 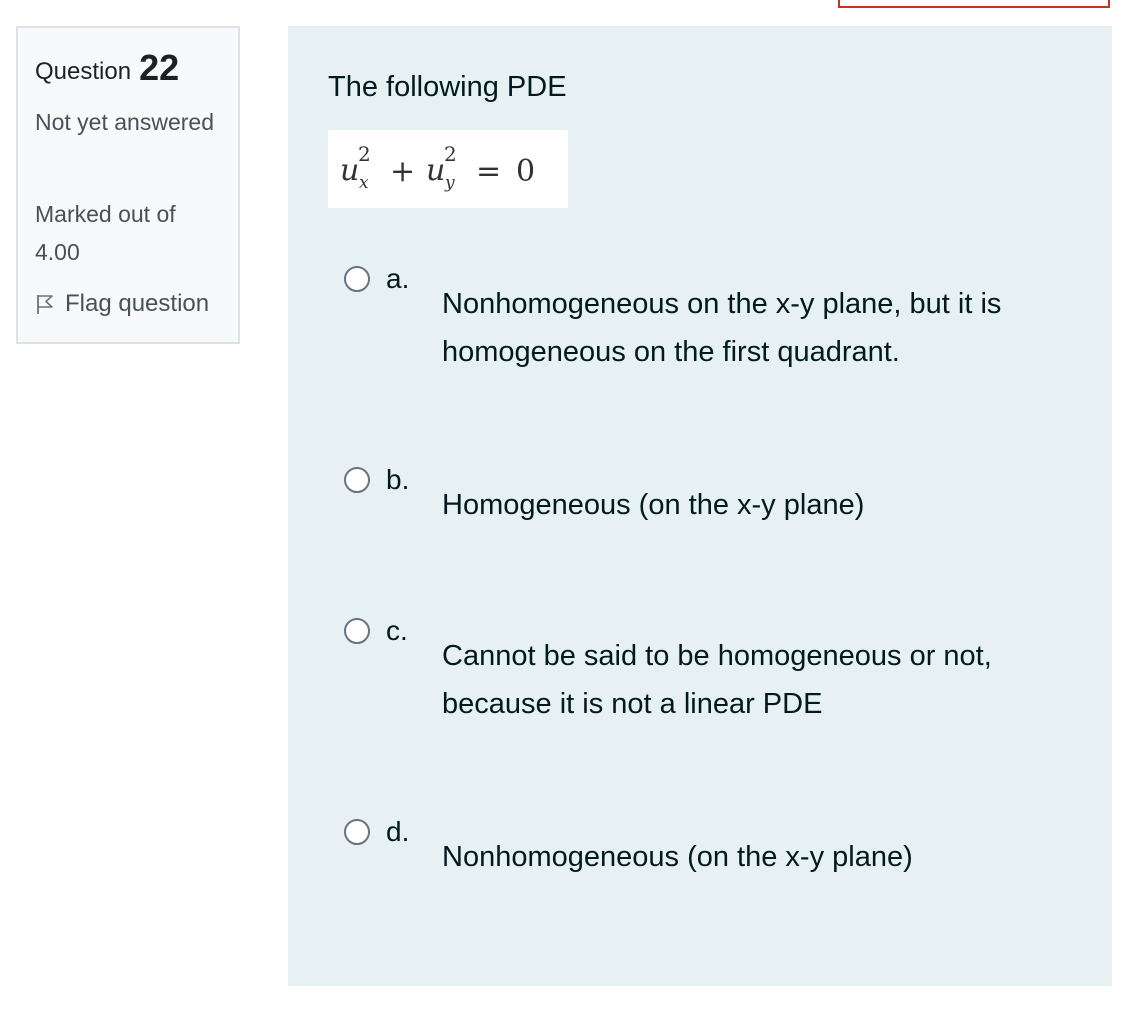 I want to click on question-grade: Marked out of 4.00, so click(x=105, y=233).